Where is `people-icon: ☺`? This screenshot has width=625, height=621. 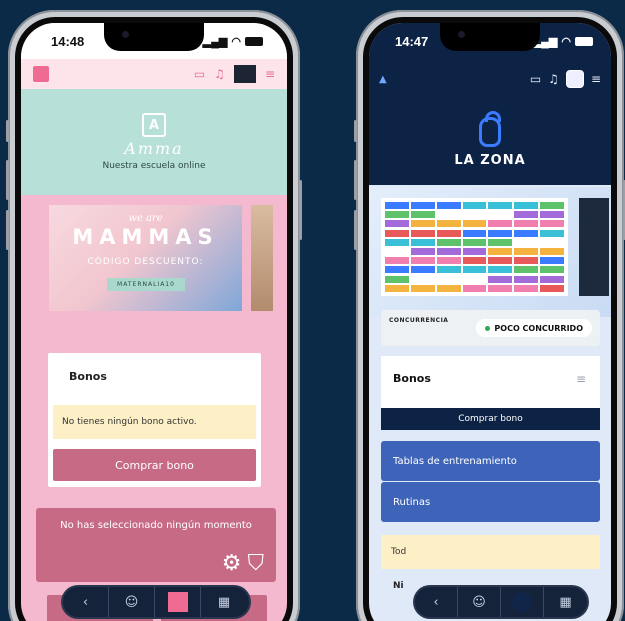
people-icon: ☺ is located at coordinates (479, 602).